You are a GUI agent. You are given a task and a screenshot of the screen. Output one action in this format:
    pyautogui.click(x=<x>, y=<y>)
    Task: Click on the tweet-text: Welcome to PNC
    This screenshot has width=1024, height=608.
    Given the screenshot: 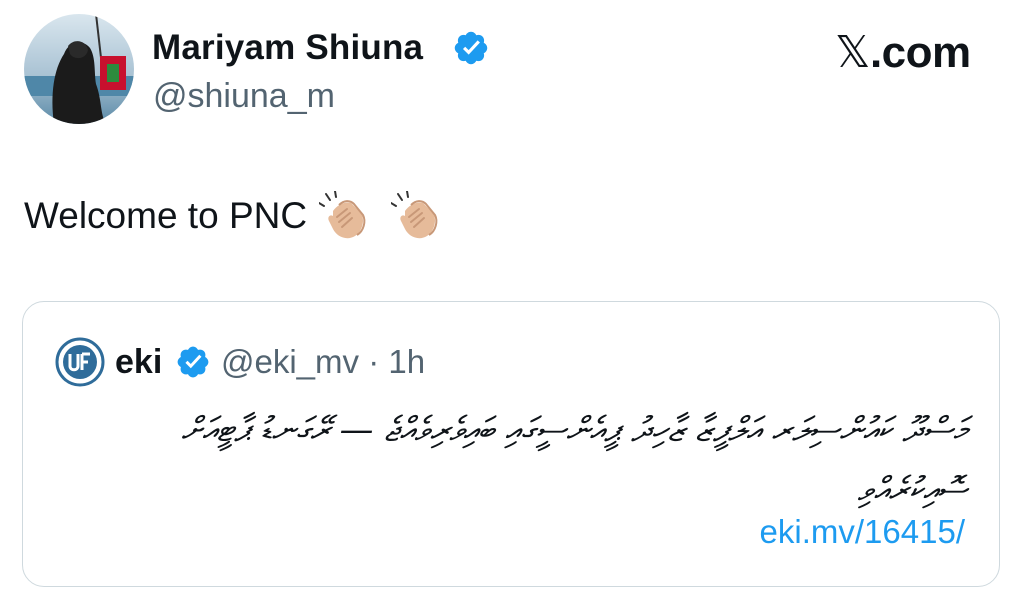 What is the action you would take?
    pyautogui.click(x=232, y=216)
    